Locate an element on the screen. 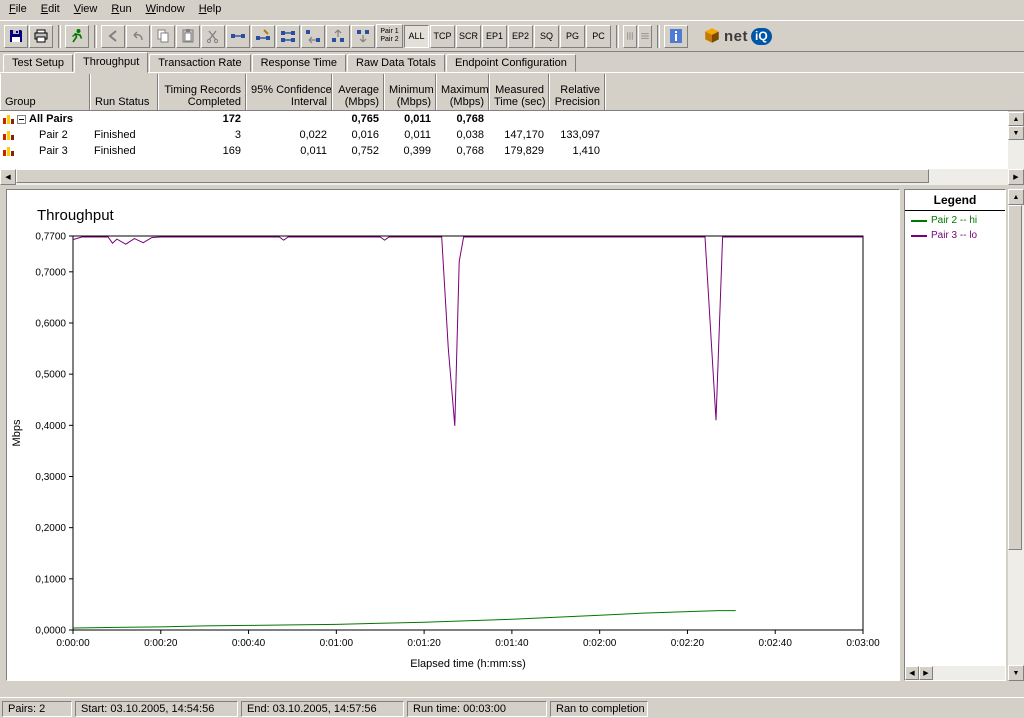  svg-text: Elapsed time (h:mm:ss) is located at coordinates (468, 664).